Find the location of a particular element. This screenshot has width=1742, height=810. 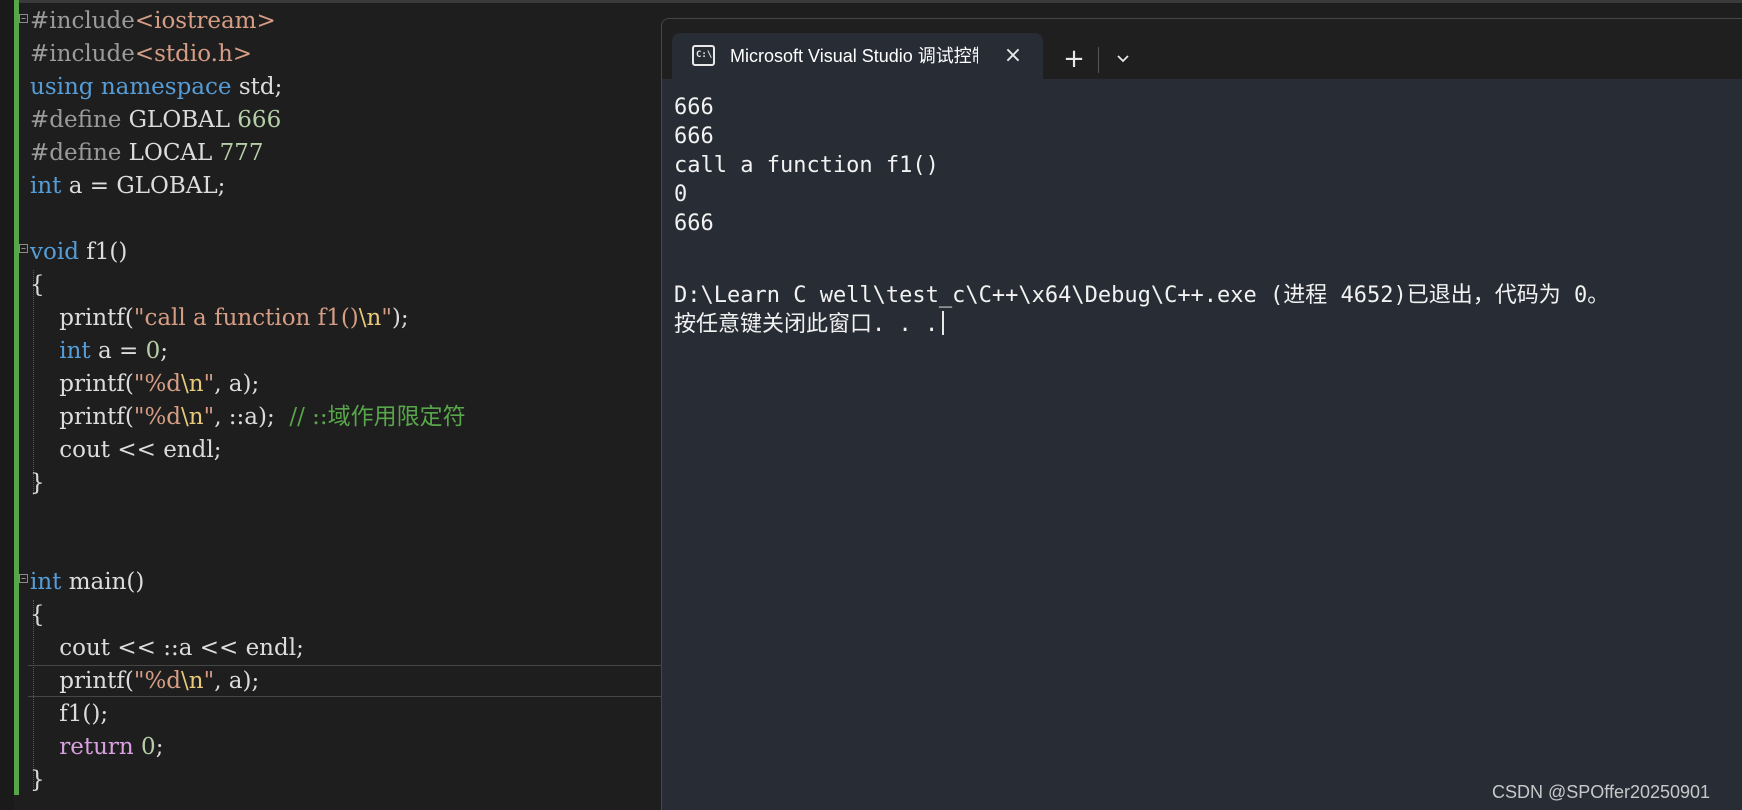

code-token: f1() is located at coordinates (103, 252).